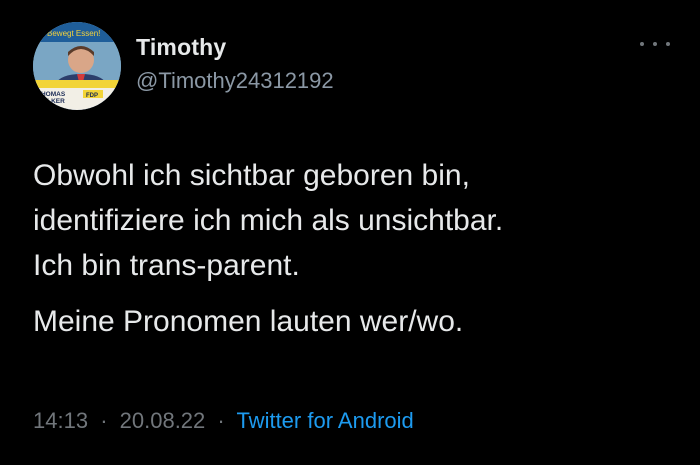 The image size is (700, 465). Describe the element at coordinates (51, 94) in the screenshot. I see `poster-name-line1: THOMAS` at that location.